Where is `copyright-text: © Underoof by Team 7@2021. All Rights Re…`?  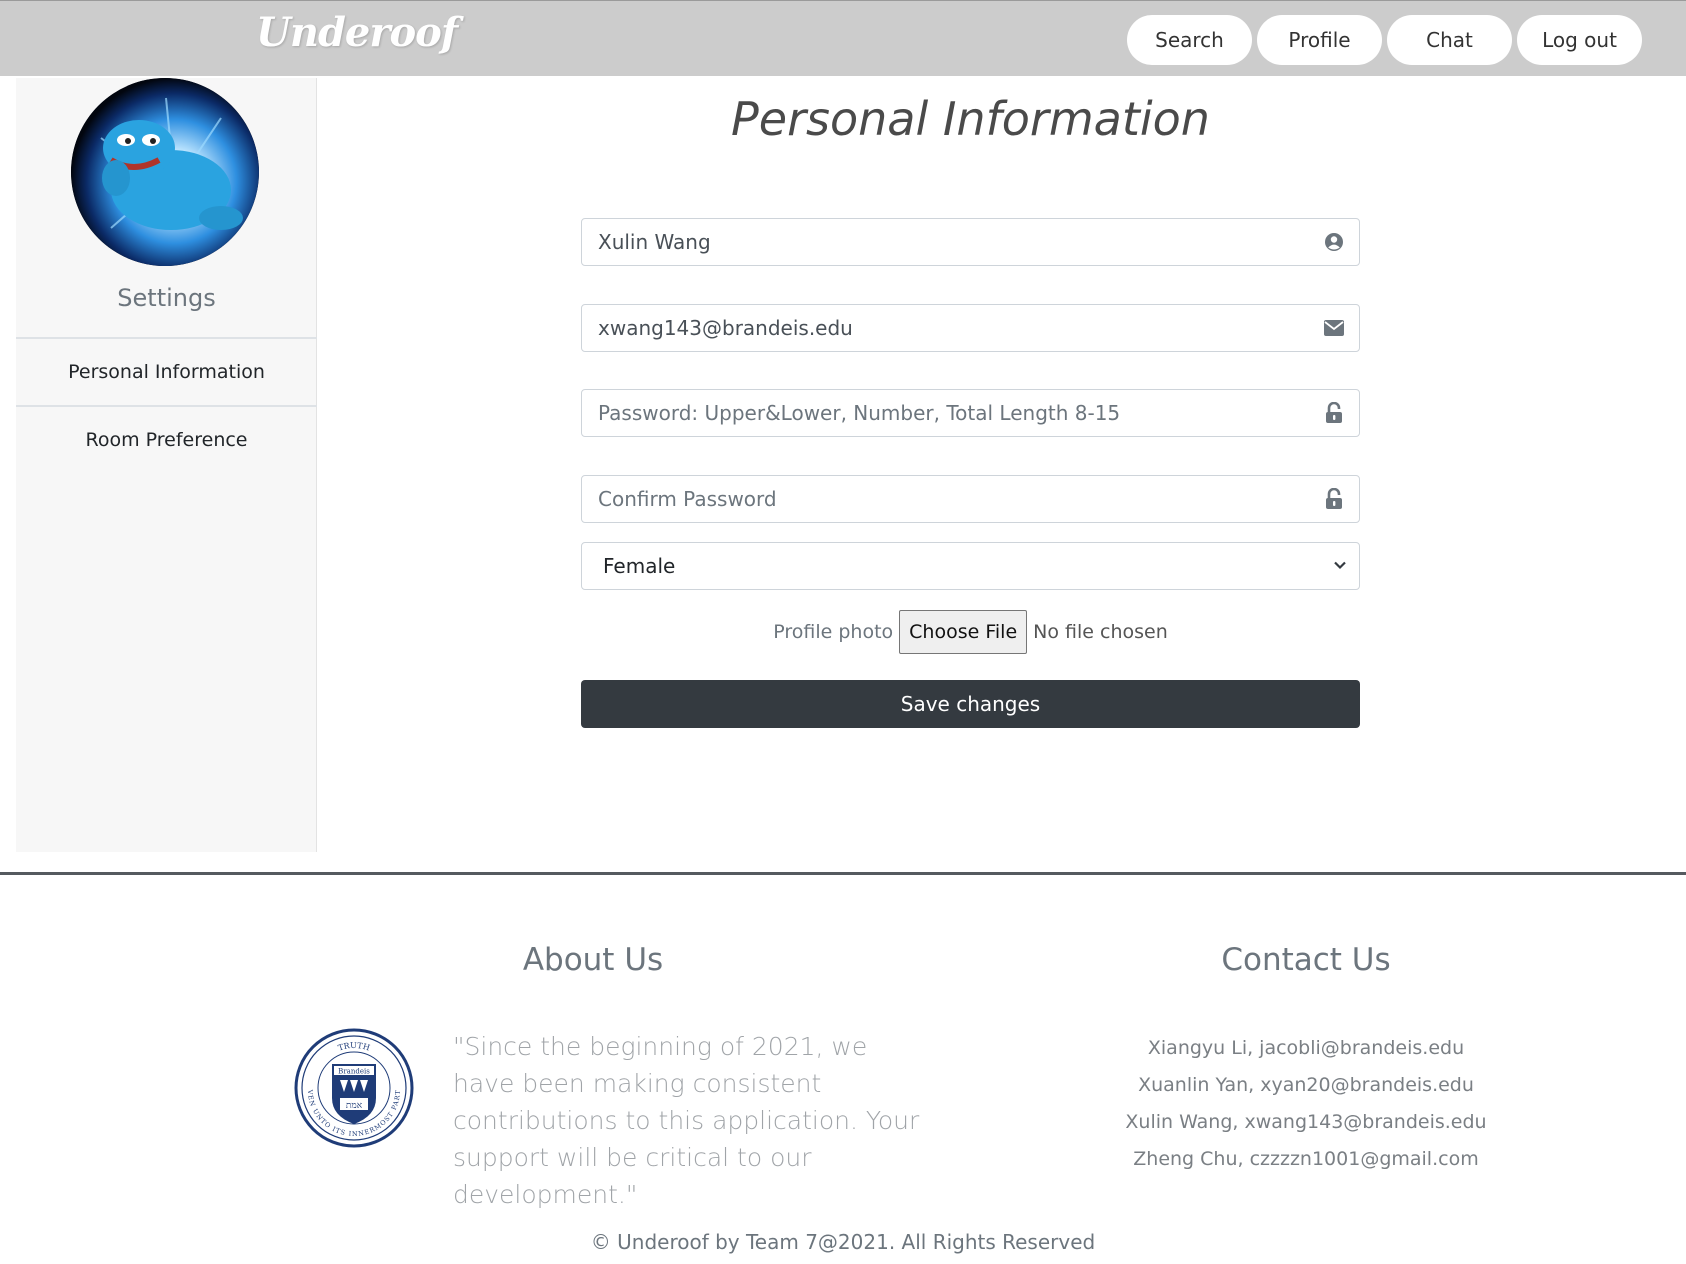
copyright-text: © Underoof by Team 7@2021. All Rights Re… is located at coordinates (843, 1242).